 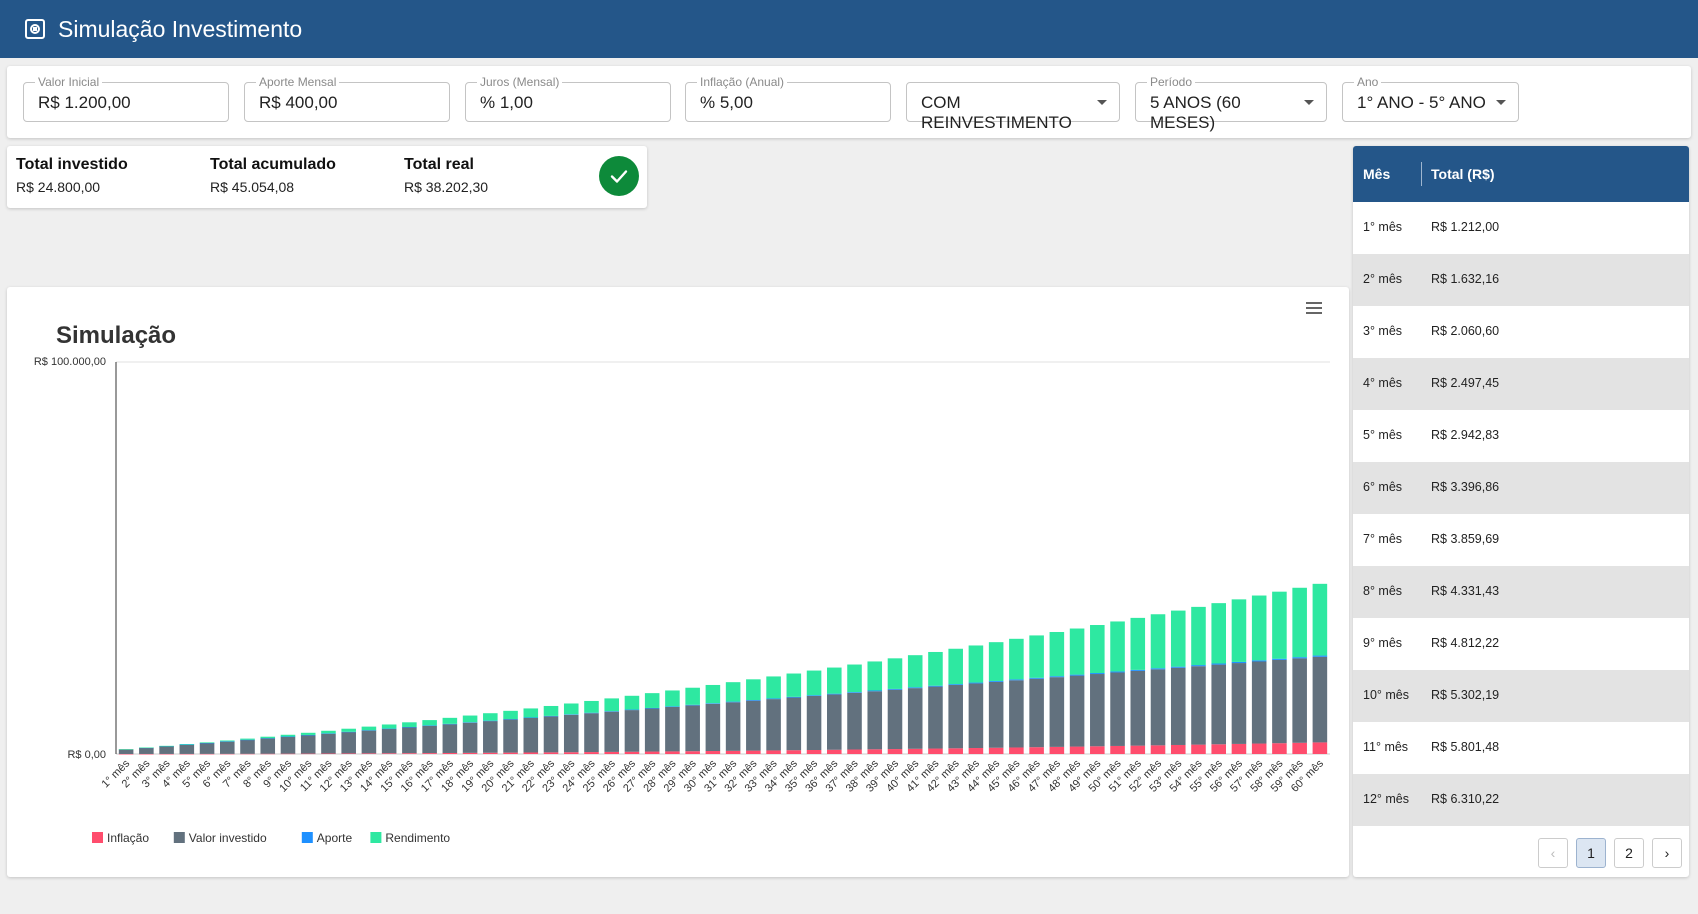 I want to click on legend-label: Inflação, so click(x=128, y=838).